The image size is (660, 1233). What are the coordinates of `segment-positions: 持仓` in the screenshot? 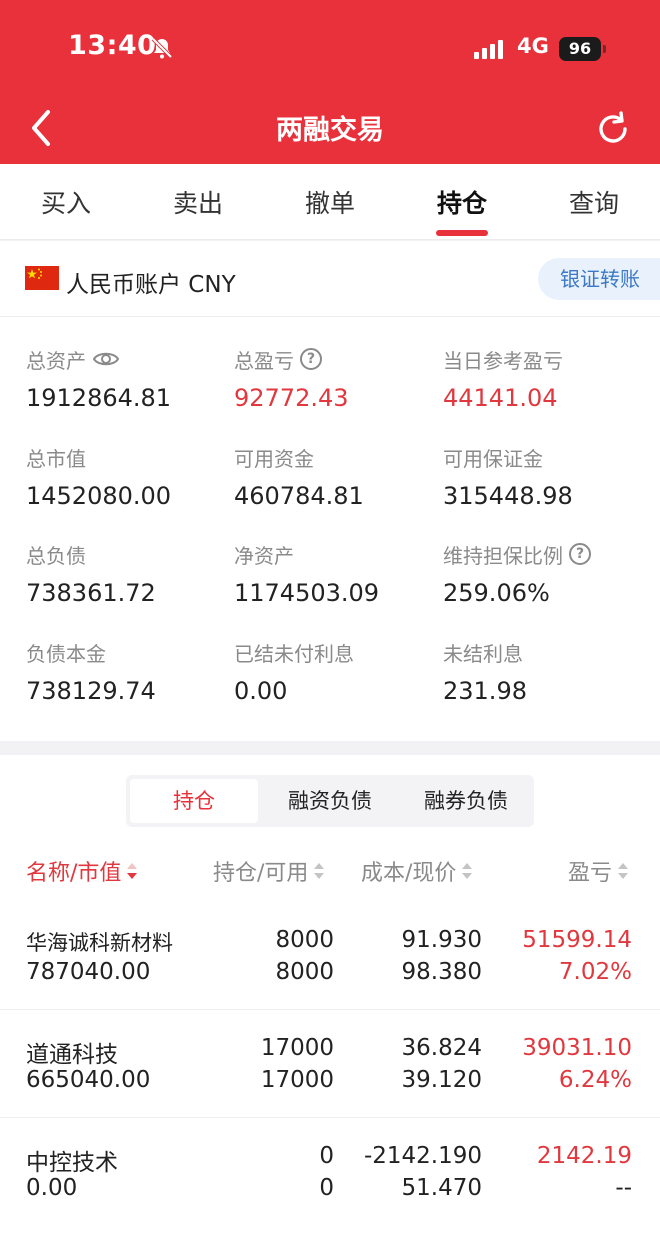 It's located at (194, 801).